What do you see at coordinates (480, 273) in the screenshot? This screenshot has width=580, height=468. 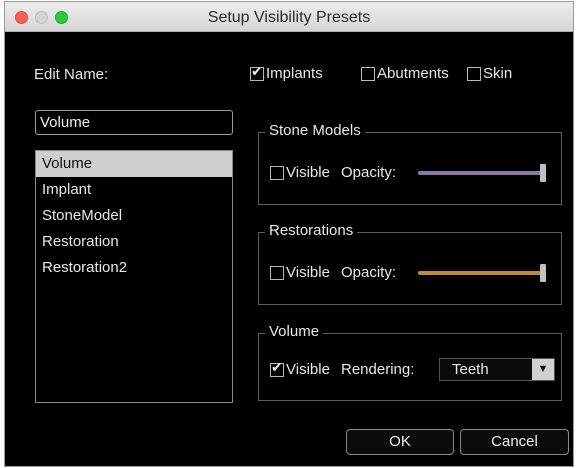 I see `restorations-opacity-slider` at bounding box center [480, 273].